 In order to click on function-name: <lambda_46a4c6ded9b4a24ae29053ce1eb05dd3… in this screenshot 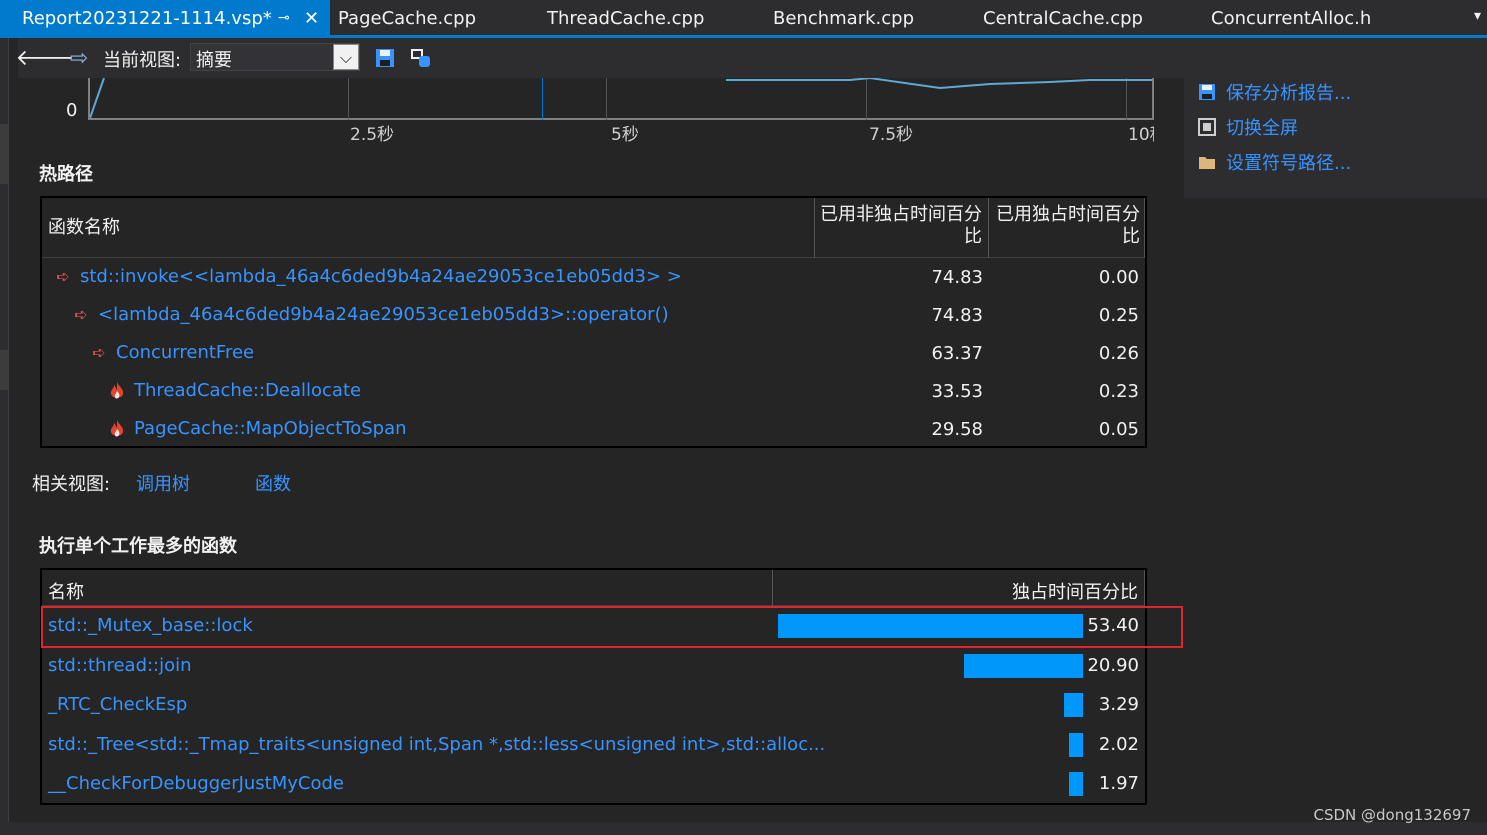, I will do `click(383, 314)`.